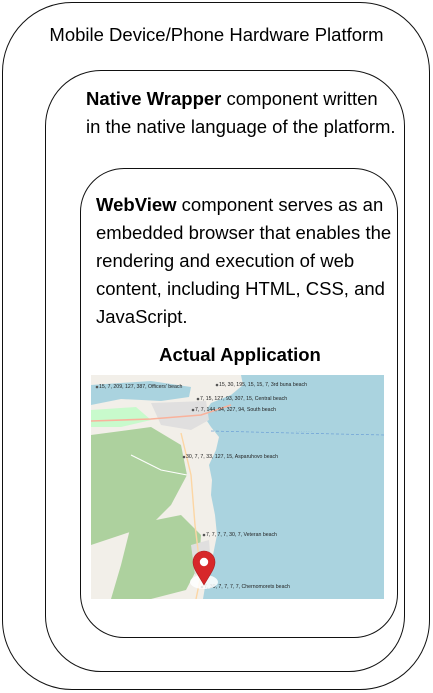 The height and width of the screenshot is (693, 433). What do you see at coordinates (136, 204) in the screenshot?
I see `webview-term: WebView` at bounding box center [136, 204].